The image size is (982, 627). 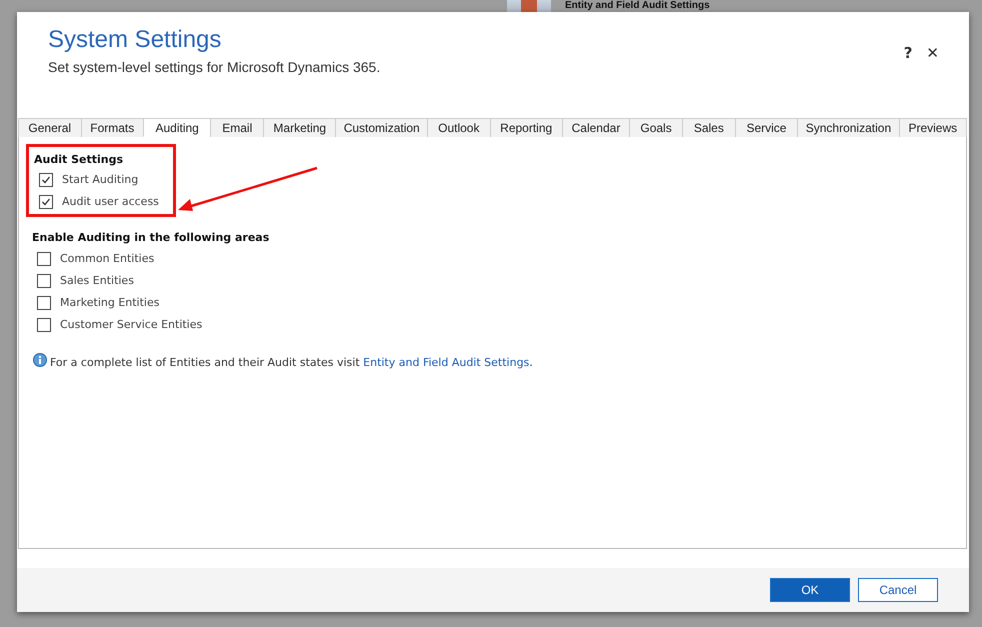 I want to click on tab: Calendar, so click(x=596, y=127).